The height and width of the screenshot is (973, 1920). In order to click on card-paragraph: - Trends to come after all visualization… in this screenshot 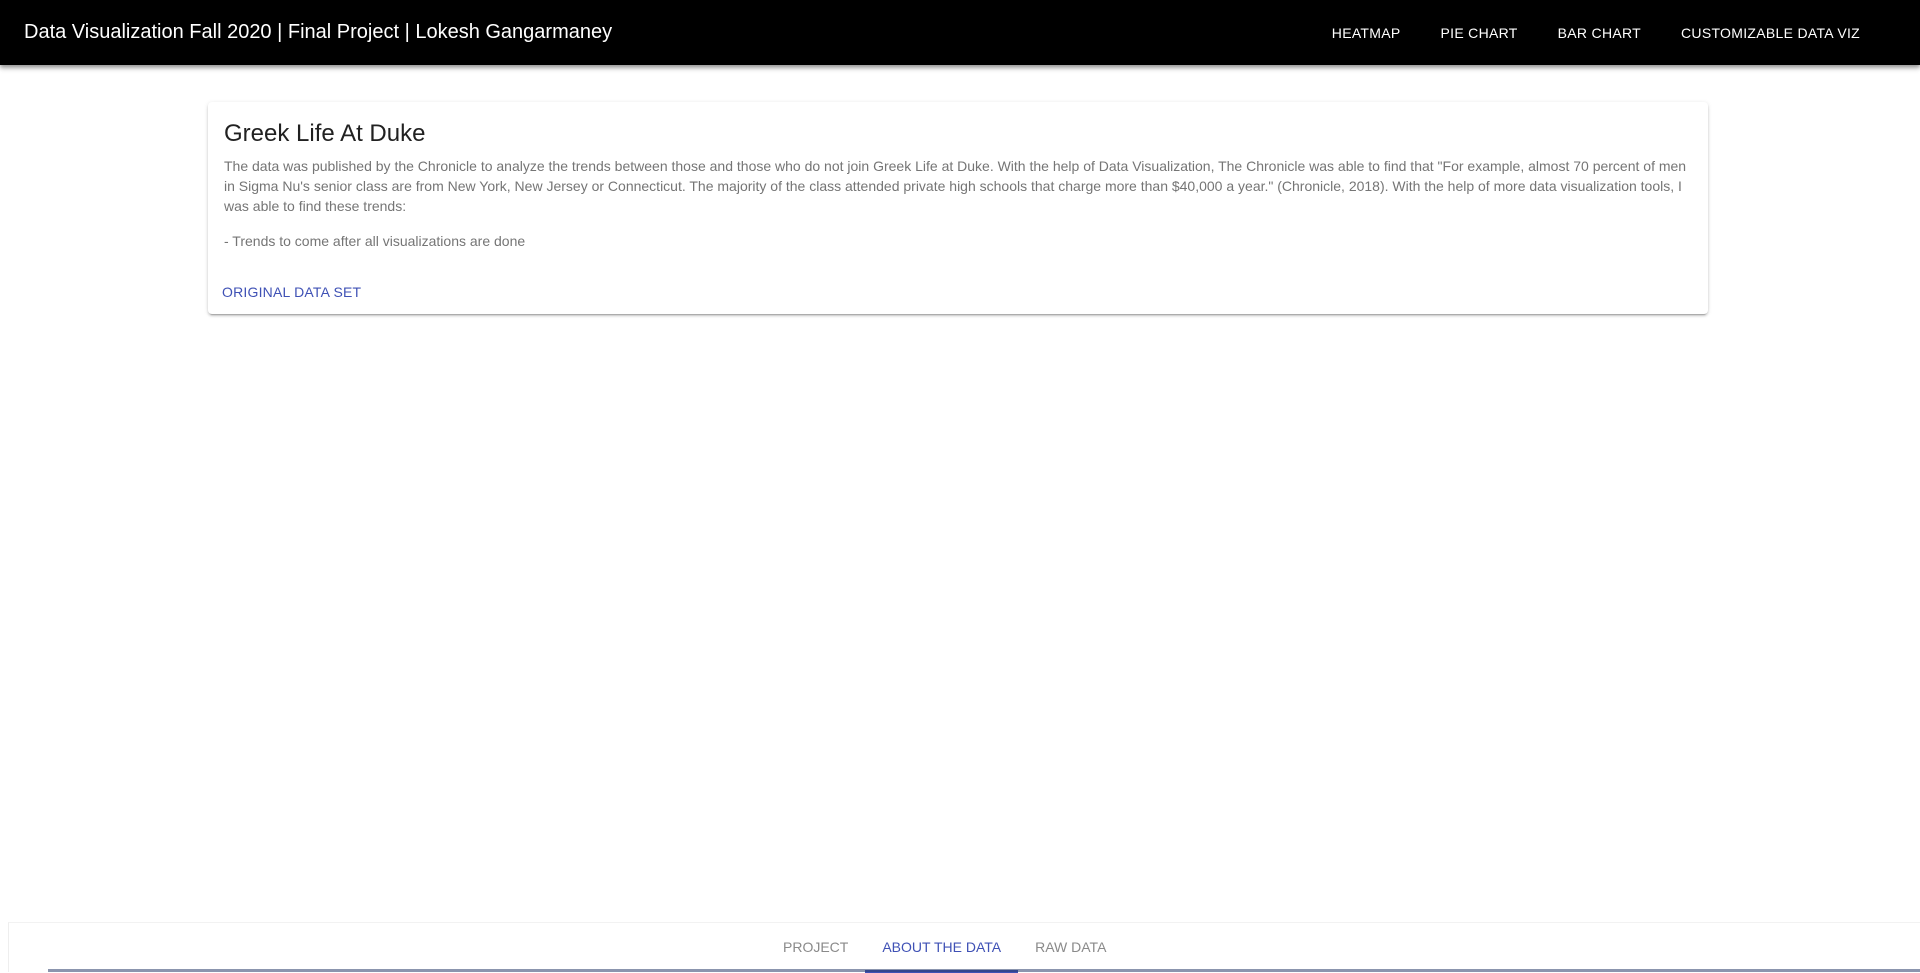, I will do `click(375, 241)`.